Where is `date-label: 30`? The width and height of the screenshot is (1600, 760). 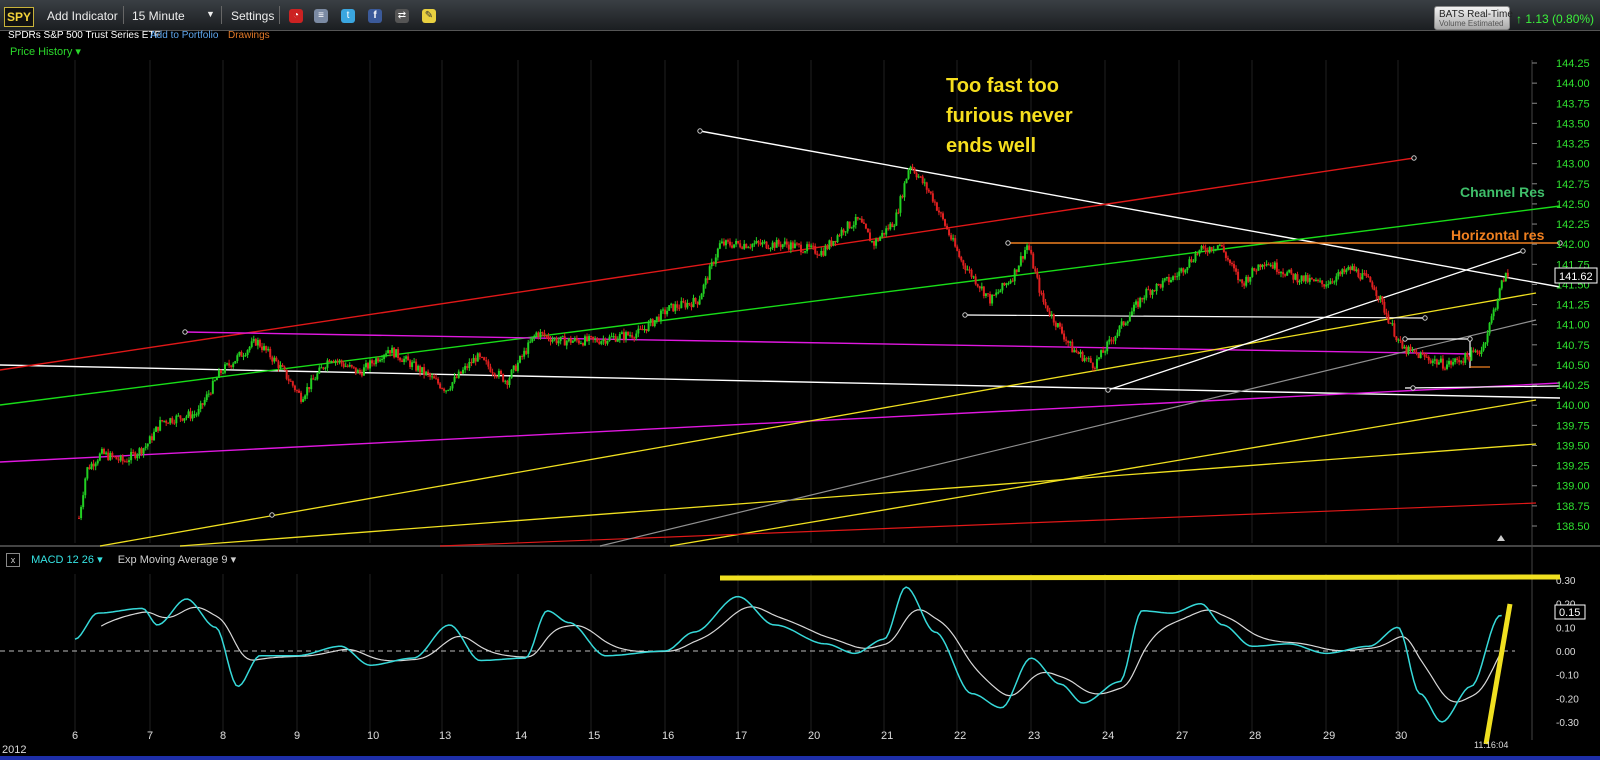 date-label: 30 is located at coordinates (1401, 736).